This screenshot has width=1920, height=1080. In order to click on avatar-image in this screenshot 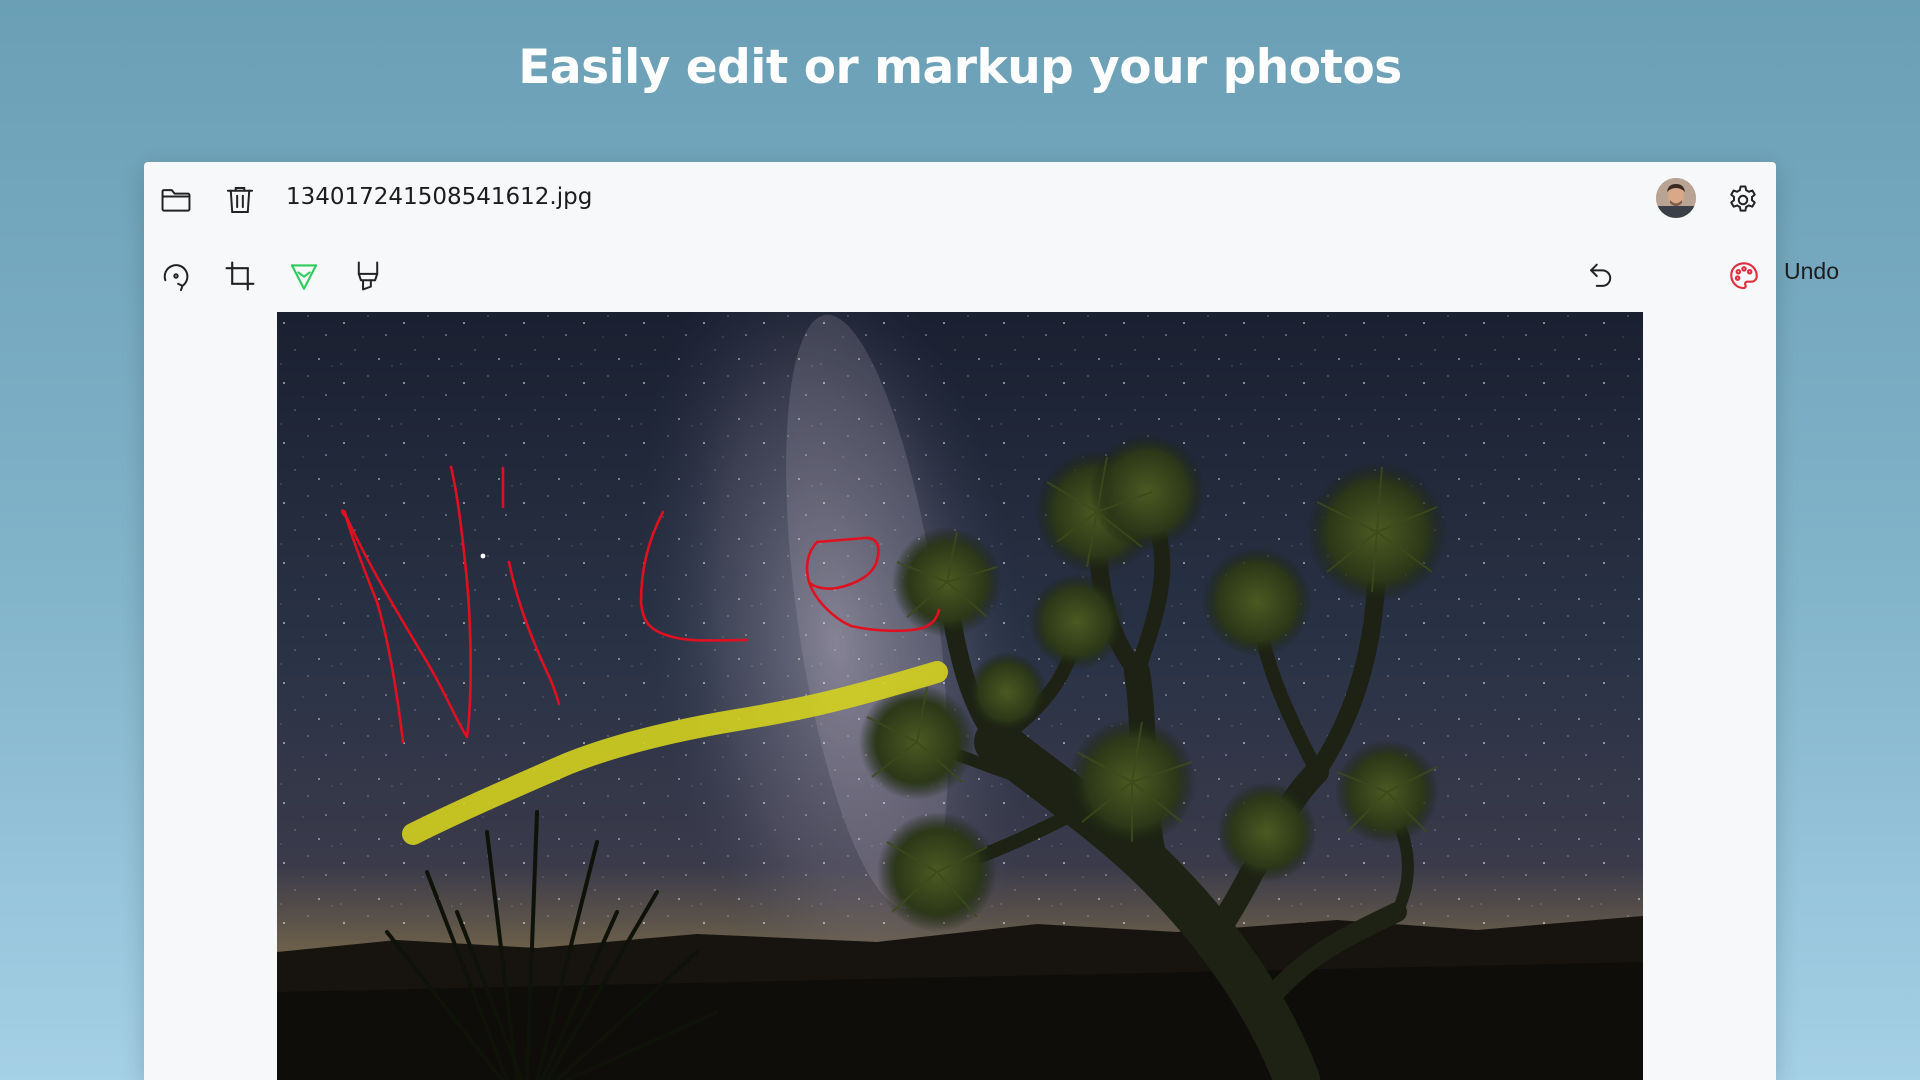, I will do `click(1676, 198)`.